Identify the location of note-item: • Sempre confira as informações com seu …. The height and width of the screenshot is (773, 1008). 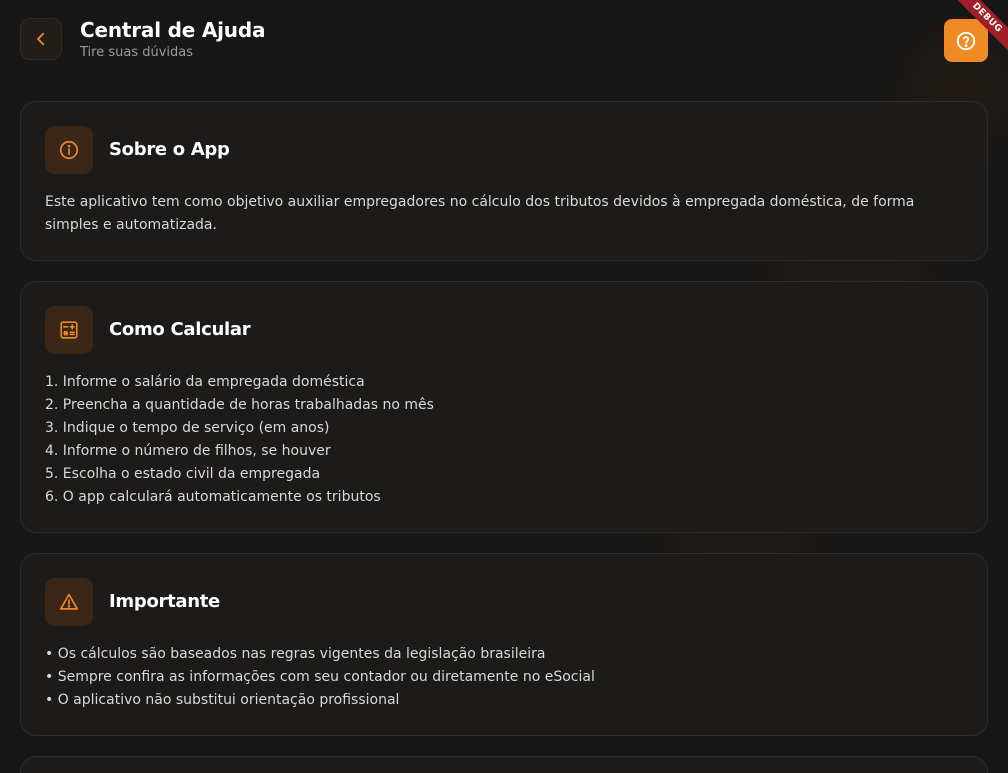
(320, 677).